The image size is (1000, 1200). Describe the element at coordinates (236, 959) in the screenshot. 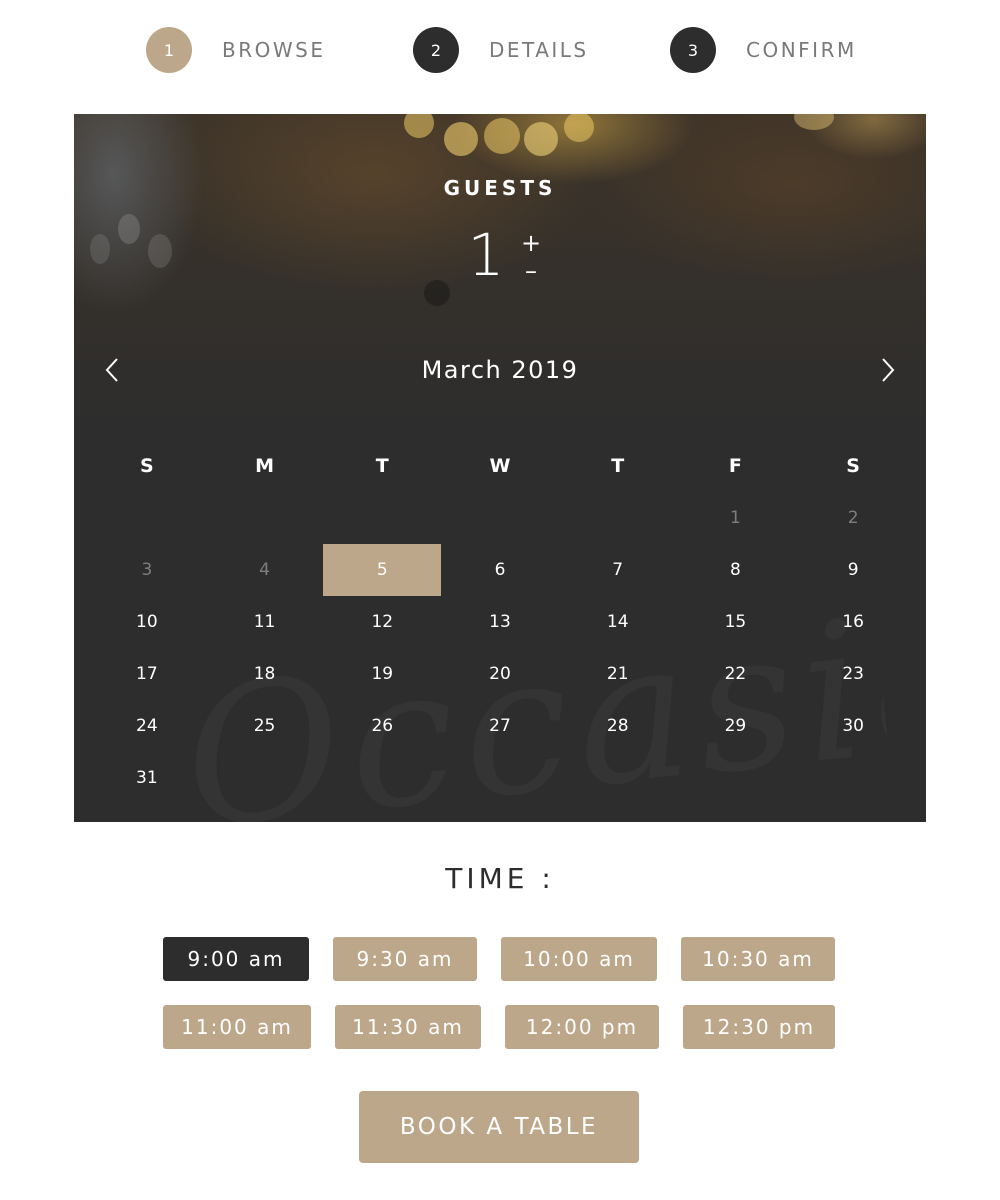

I see `time-slot-button: 9:00 am` at that location.